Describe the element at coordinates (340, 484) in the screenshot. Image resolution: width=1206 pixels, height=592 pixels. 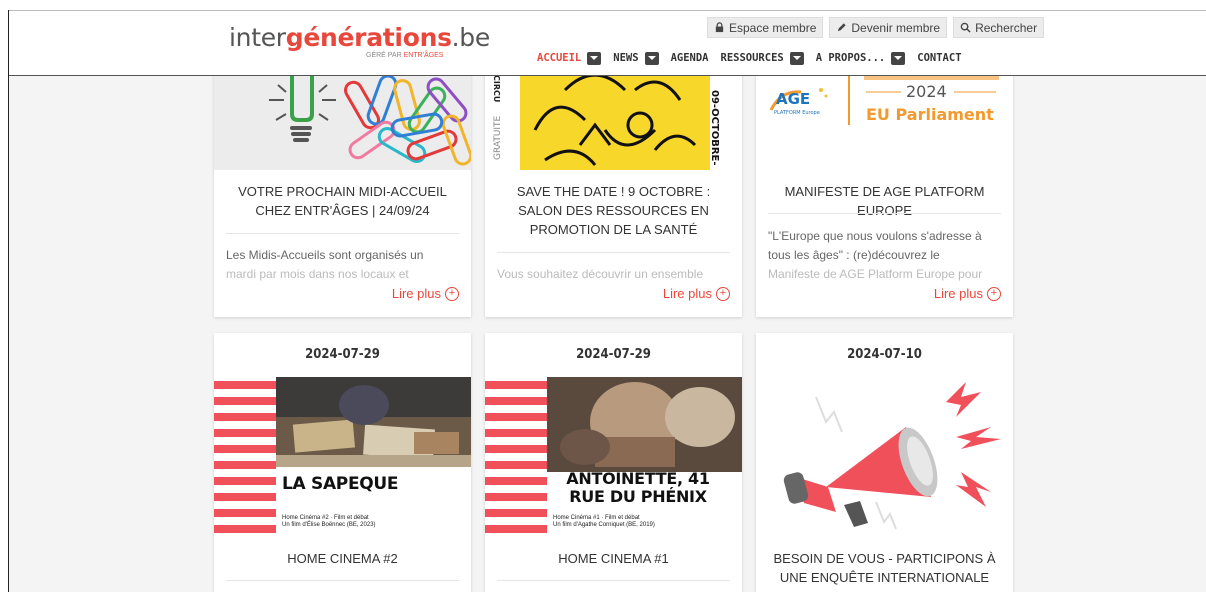
I see `film-title: LA SAPEQUE` at that location.